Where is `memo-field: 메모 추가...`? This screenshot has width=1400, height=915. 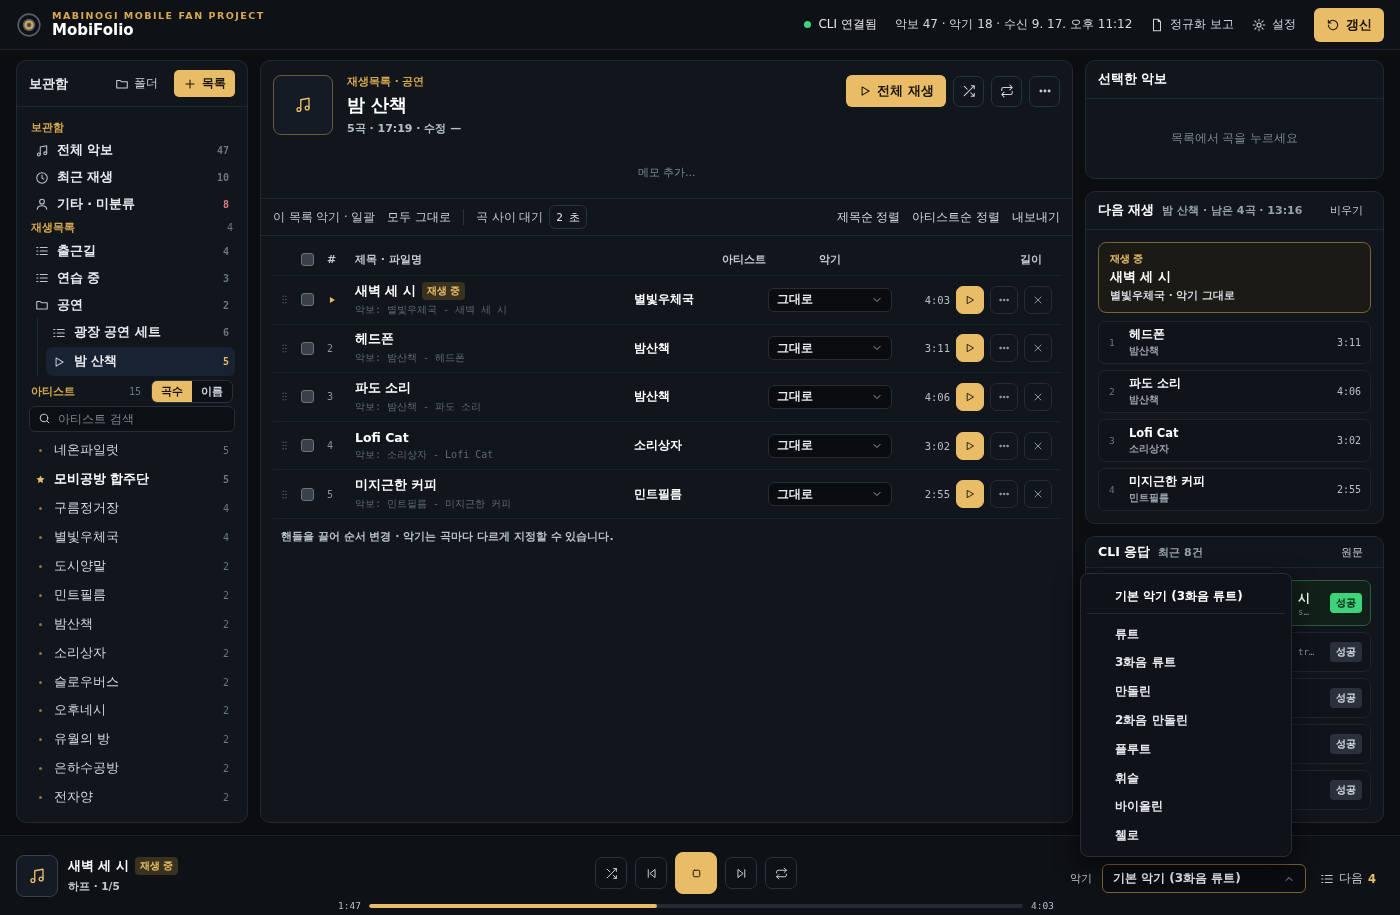 memo-field: 메모 추가... is located at coordinates (666, 172).